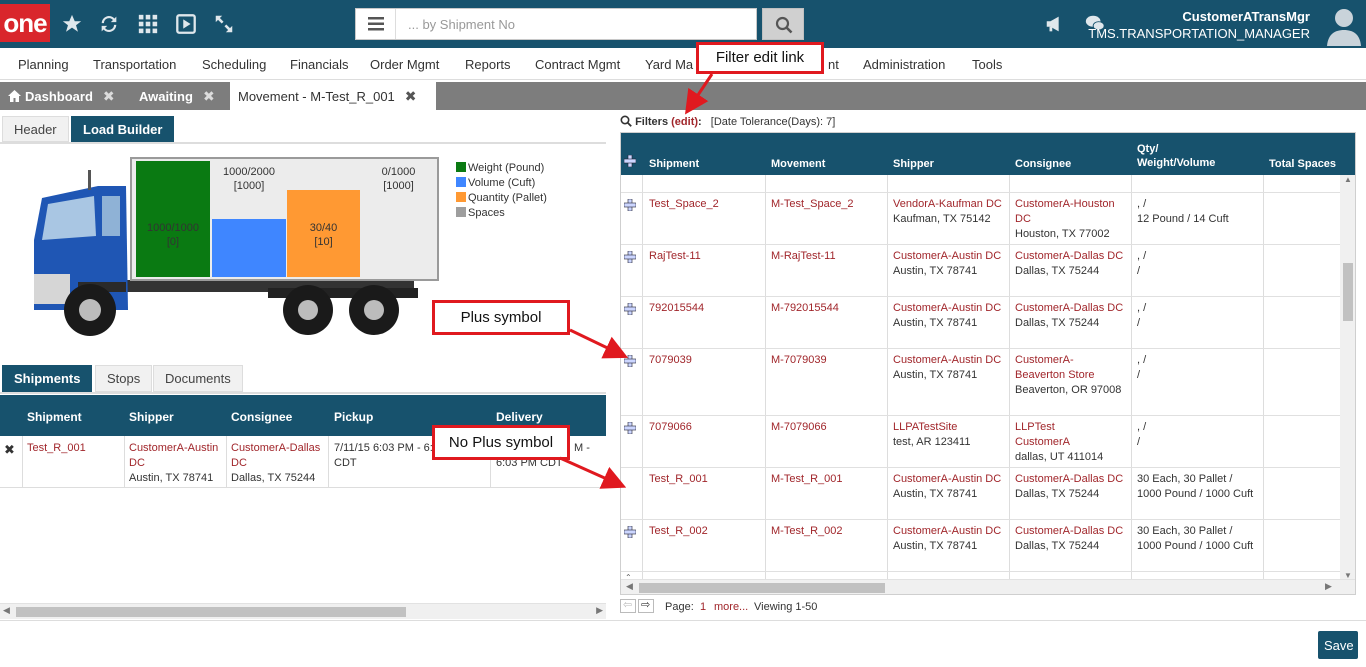 Image resolution: width=1366 pixels, height=667 pixels. Describe the element at coordinates (1055, 24) in the screenshot. I see `megaphone-icon` at that location.